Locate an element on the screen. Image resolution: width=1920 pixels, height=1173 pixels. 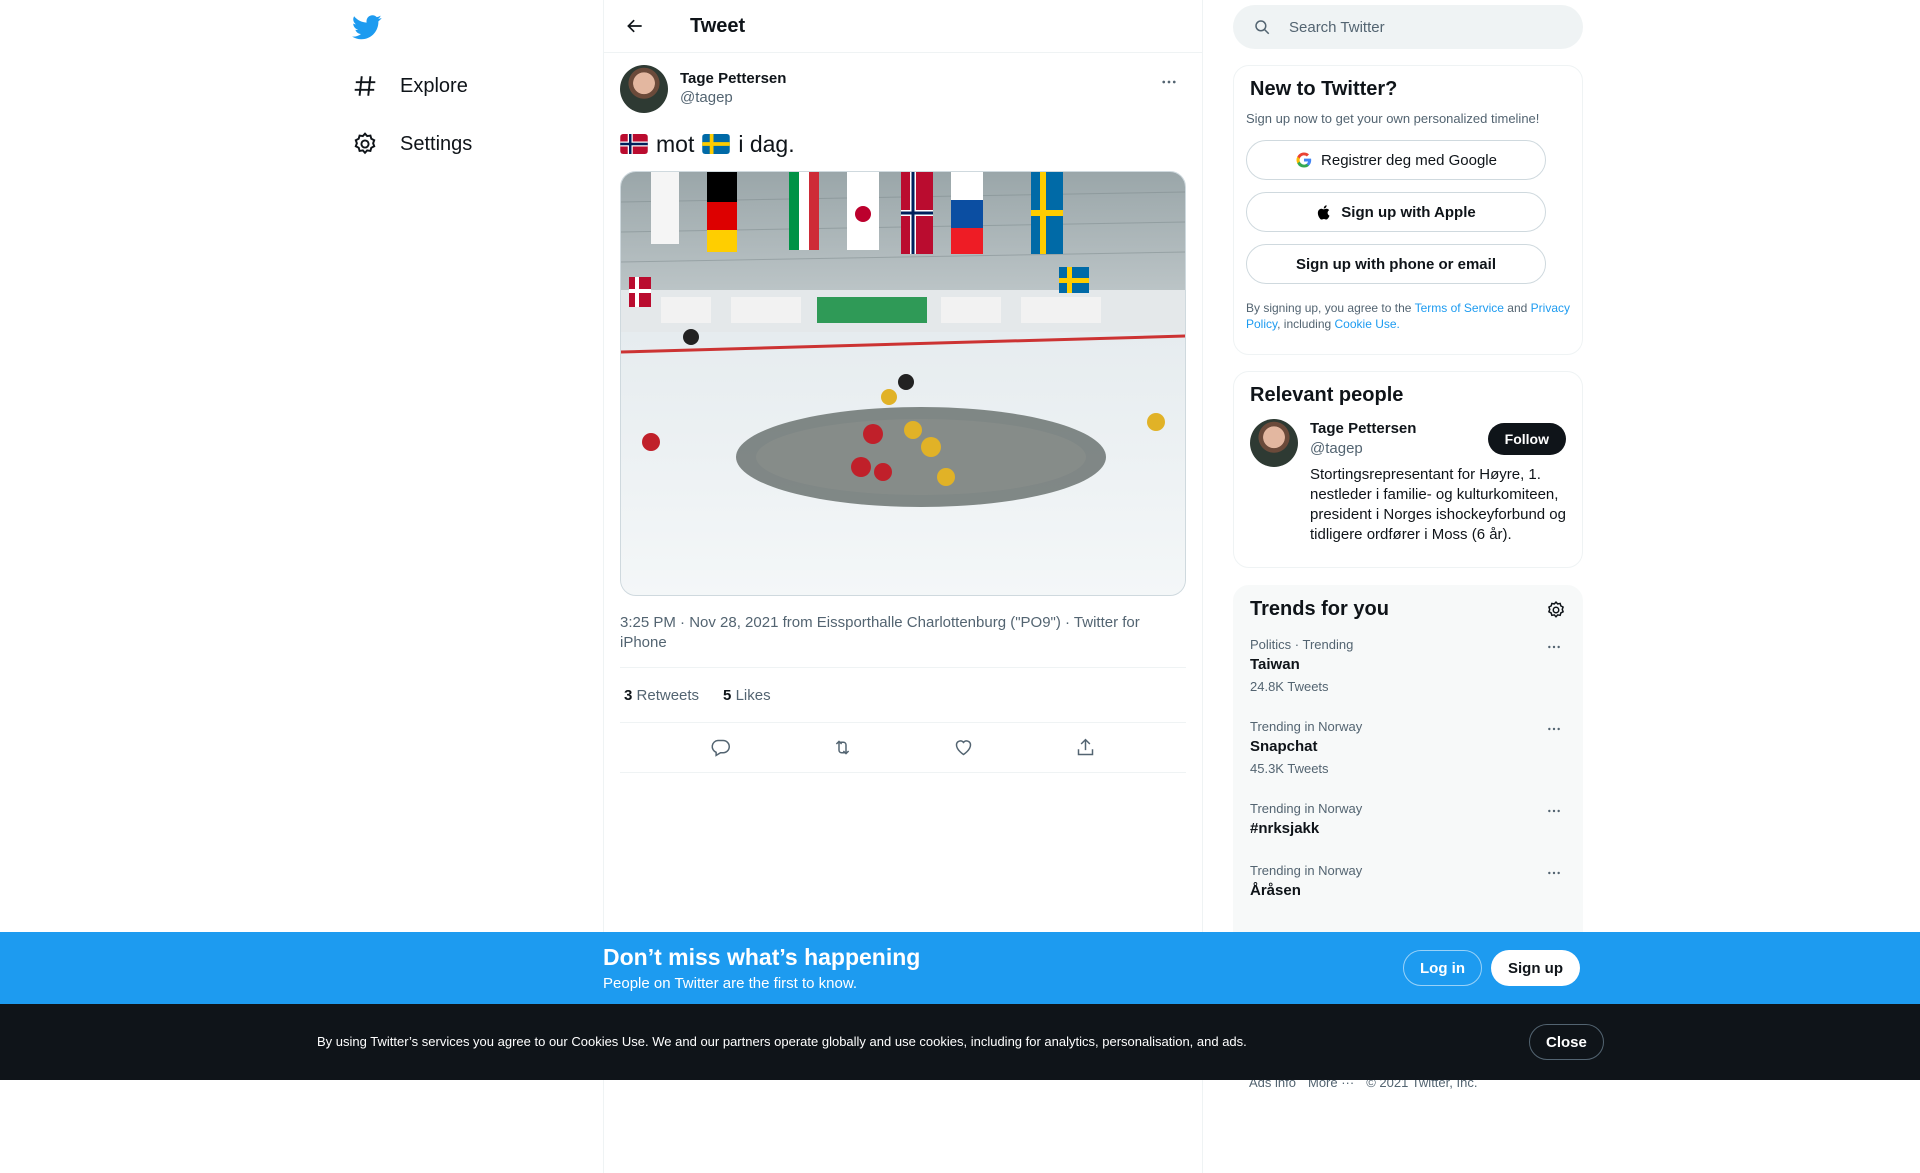
tweet-author: Tage Pettersen @tagep is located at coordinates (903, 90).